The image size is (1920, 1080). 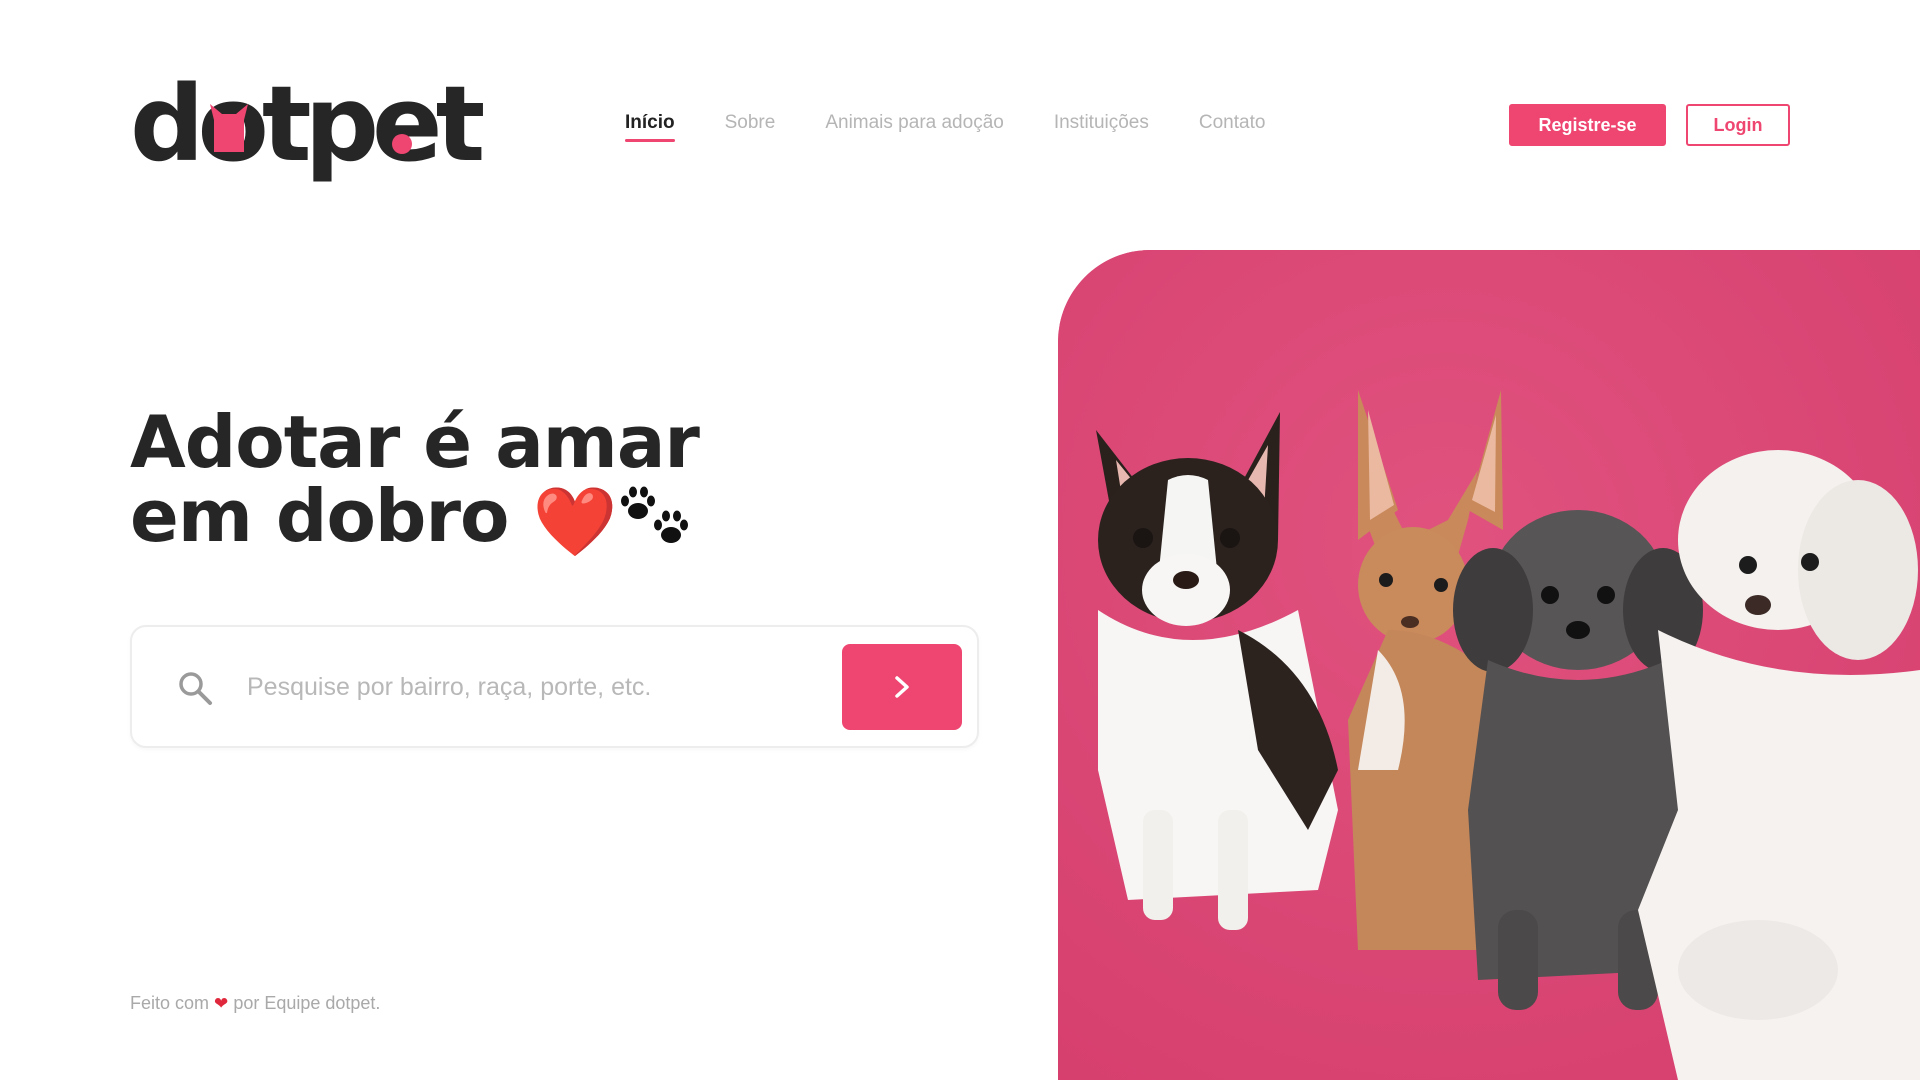 What do you see at coordinates (1587, 125) in the screenshot?
I see `register-button: Registre-se` at bounding box center [1587, 125].